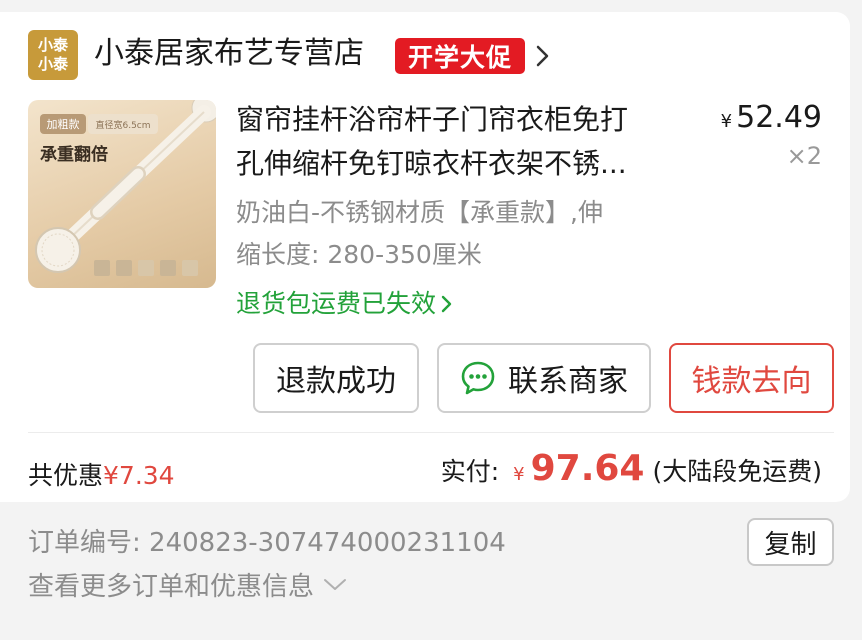 The image size is (862, 640). I want to click on order-number-label: 订单编号:, so click(84, 543).